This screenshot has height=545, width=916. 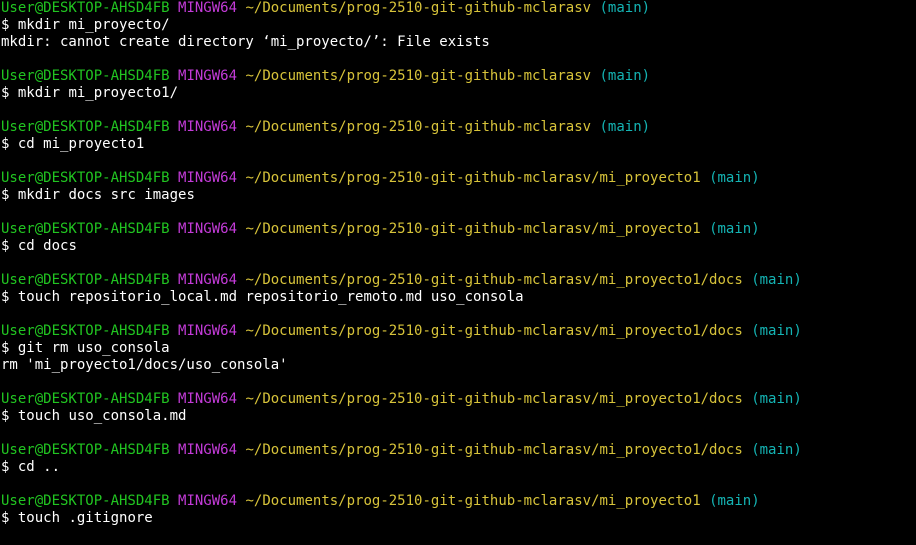 I want to click on command-output: rm 'mi_proyecto1/docs/uso_consola', so click(x=144, y=365).